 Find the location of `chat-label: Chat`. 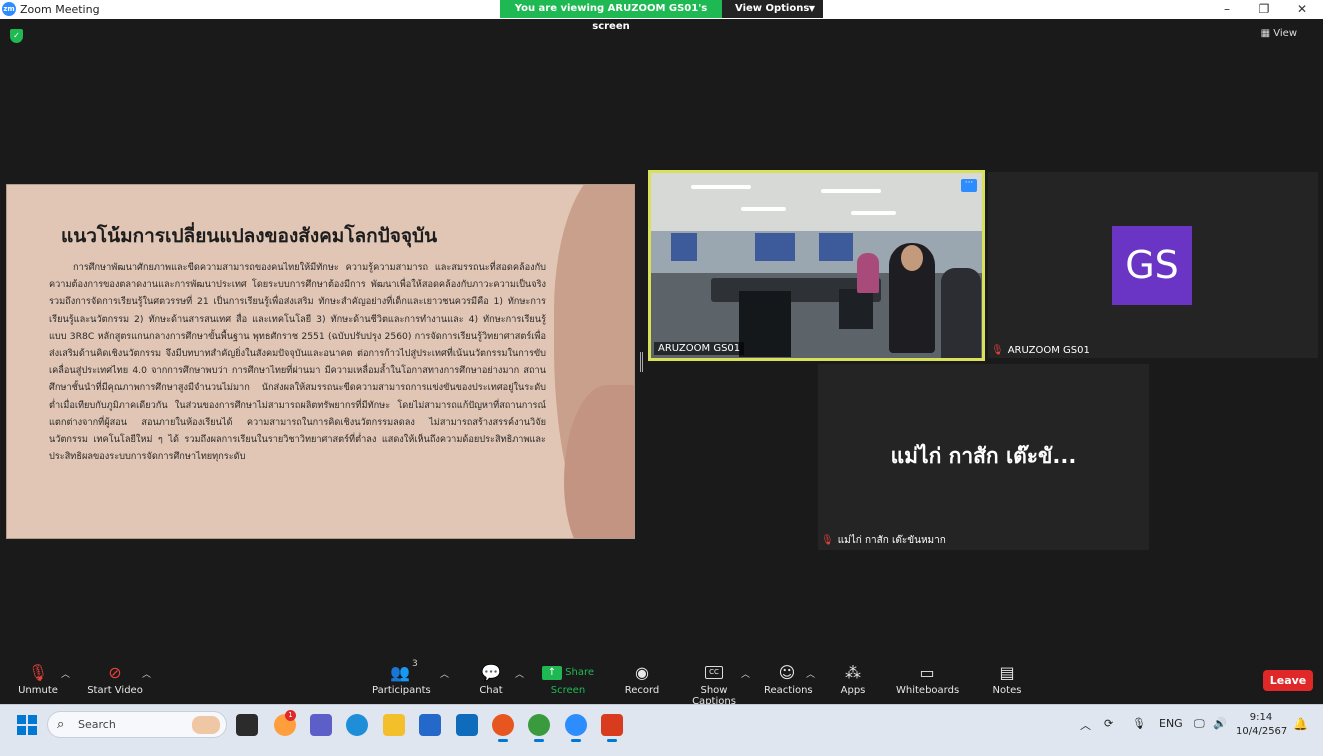

chat-label: Chat is located at coordinates (491, 690).